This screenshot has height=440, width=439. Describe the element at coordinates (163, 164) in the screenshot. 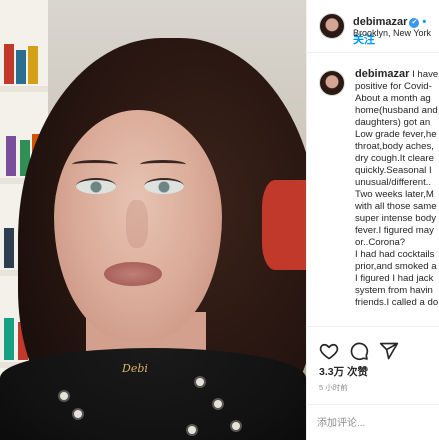

I see `right-eyebrow` at that location.